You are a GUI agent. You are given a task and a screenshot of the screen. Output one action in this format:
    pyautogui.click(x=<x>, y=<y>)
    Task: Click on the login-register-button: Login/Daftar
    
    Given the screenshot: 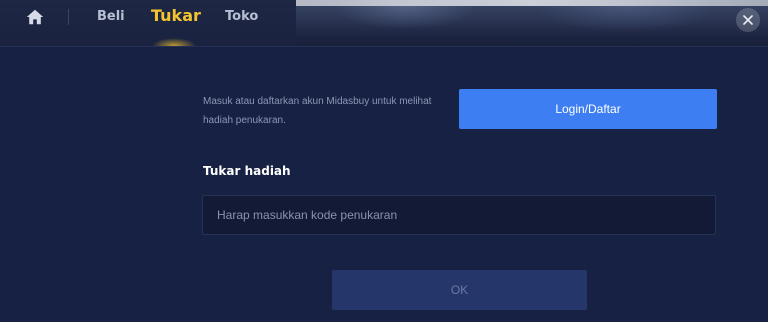 What is the action you would take?
    pyautogui.click(x=588, y=109)
    